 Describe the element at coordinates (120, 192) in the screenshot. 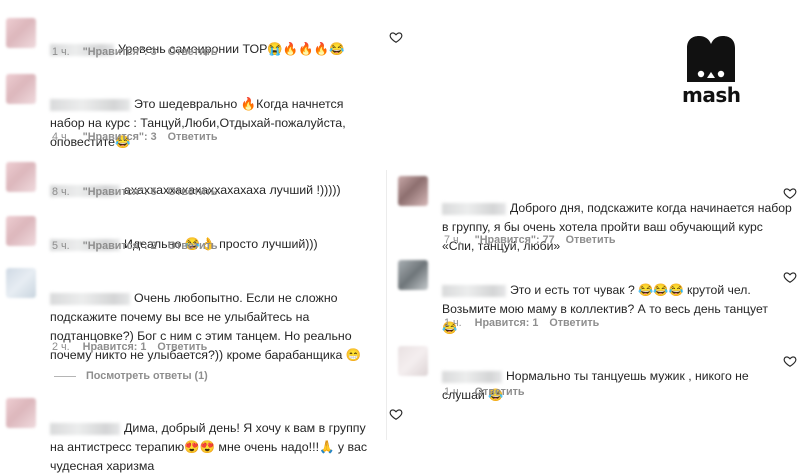

I see `likes-count: "Нравится": 6` at that location.